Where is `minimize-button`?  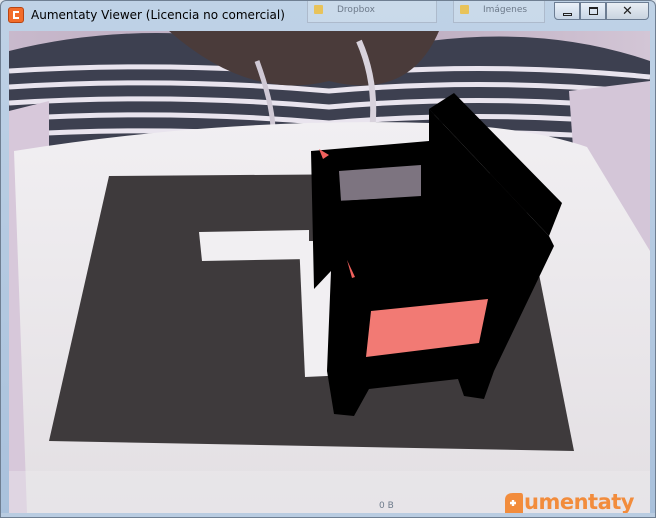
minimize-button is located at coordinates (567, 11).